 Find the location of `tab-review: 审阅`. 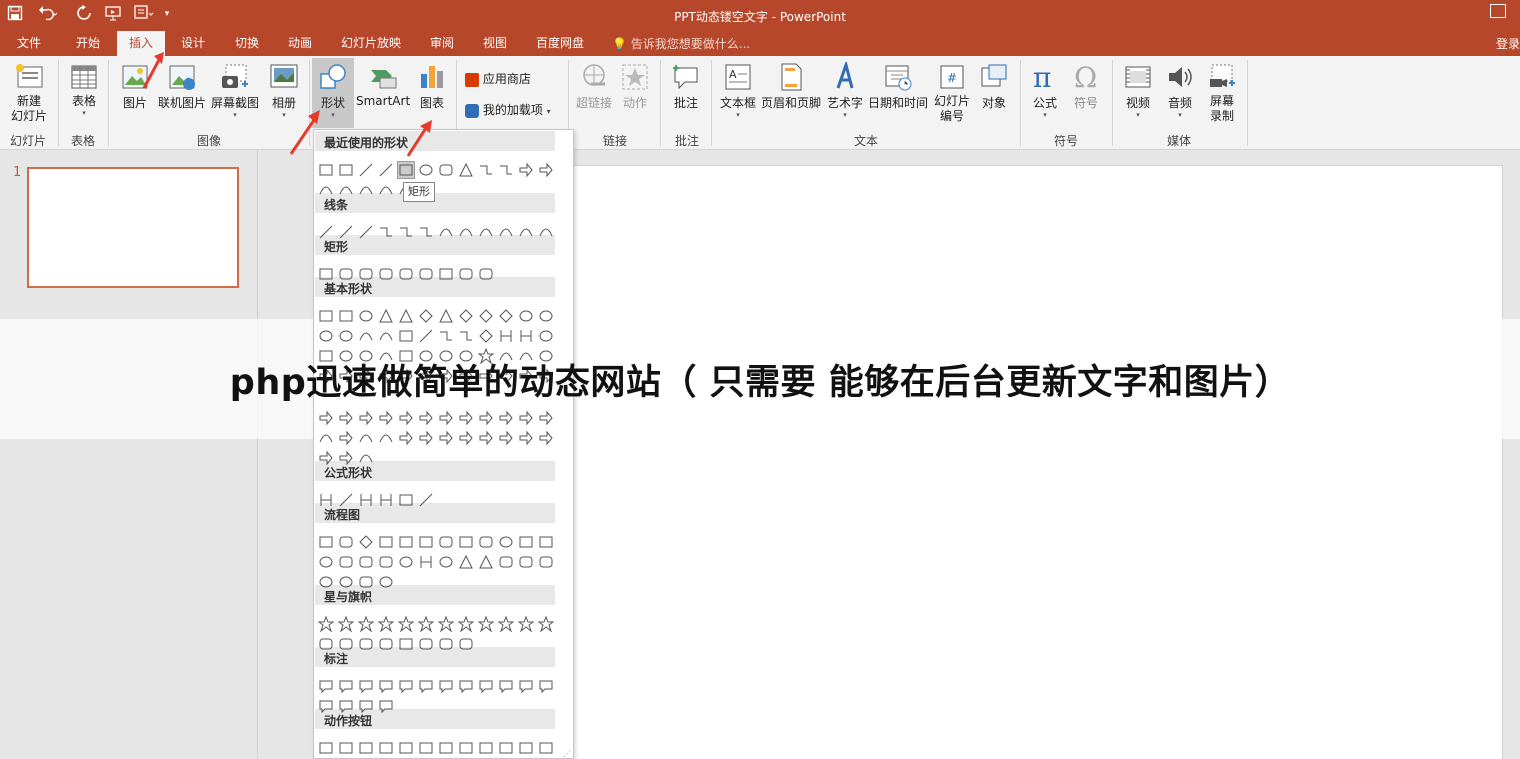

tab-review: 审阅 is located at coordinates (442, 43).